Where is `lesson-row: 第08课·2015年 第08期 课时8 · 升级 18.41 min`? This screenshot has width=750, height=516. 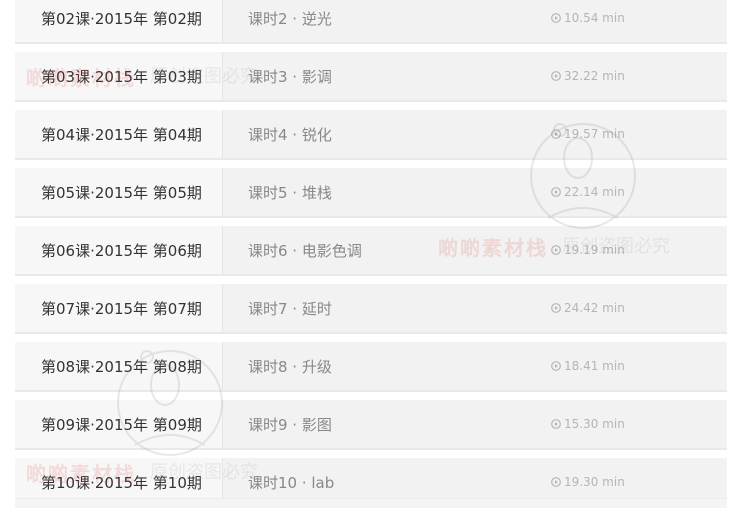 lesson-row: 第08课·2015年 第08期 课时8 · 升级 18.41 min is located at coordinates (371, 367).